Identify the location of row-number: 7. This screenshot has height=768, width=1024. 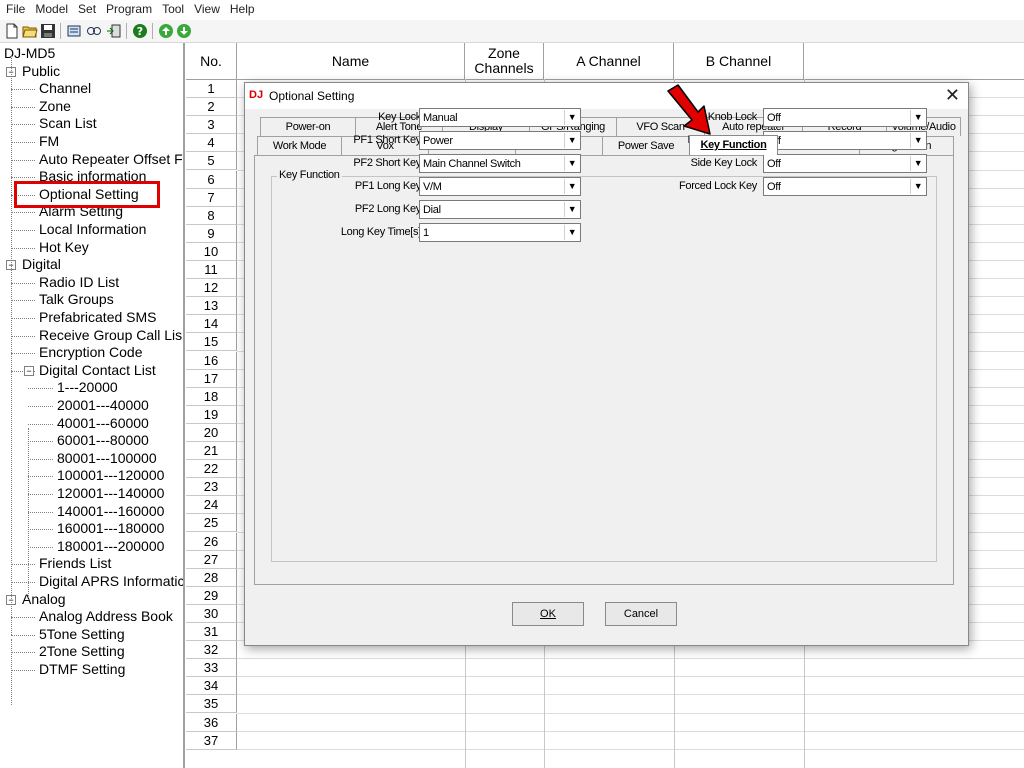
(211, 197).